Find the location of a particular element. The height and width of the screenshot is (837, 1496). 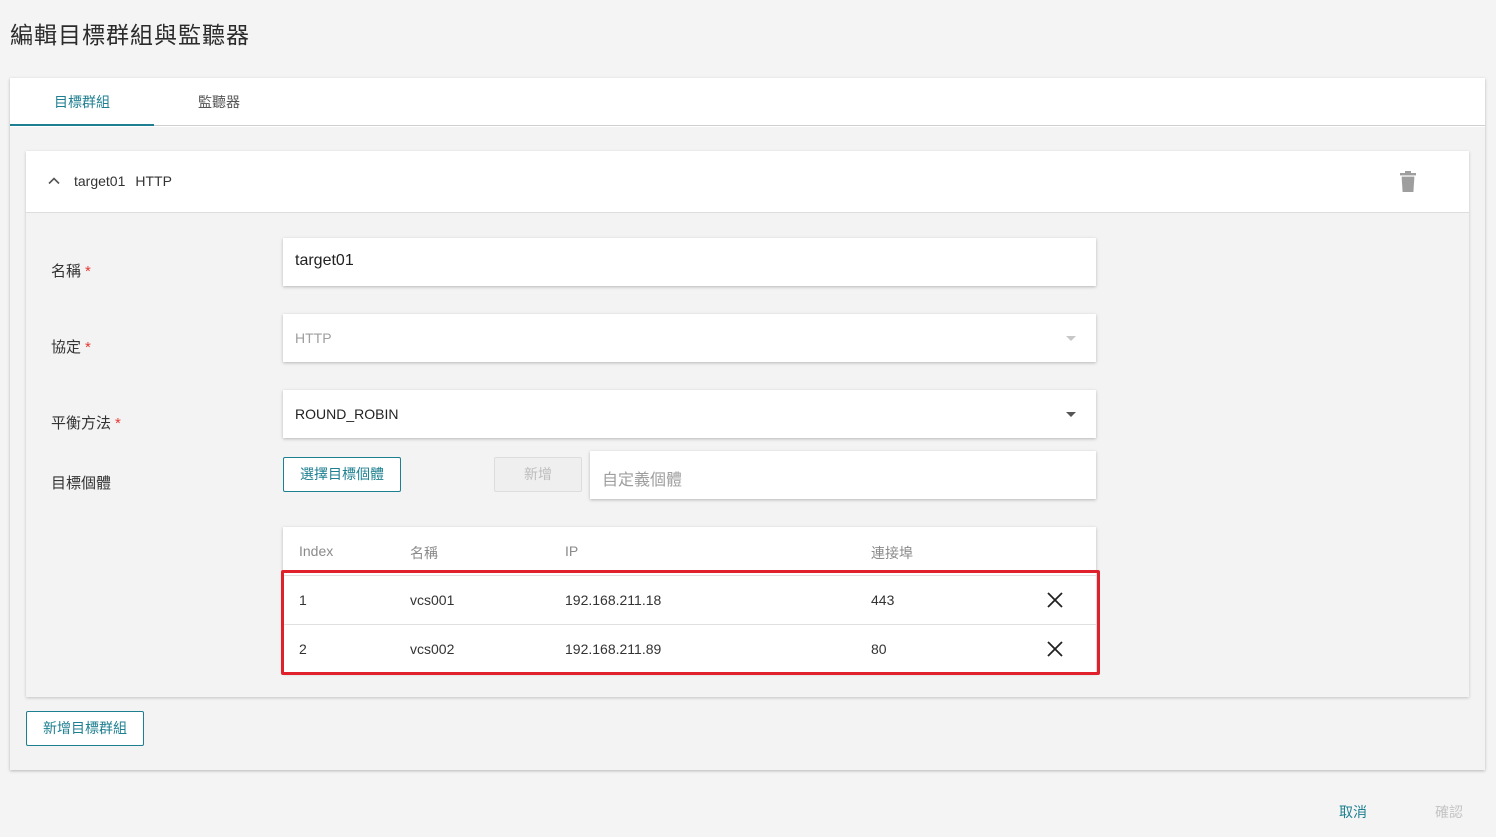

targets-label: 目標個體 is located at coordinates (81, 483).